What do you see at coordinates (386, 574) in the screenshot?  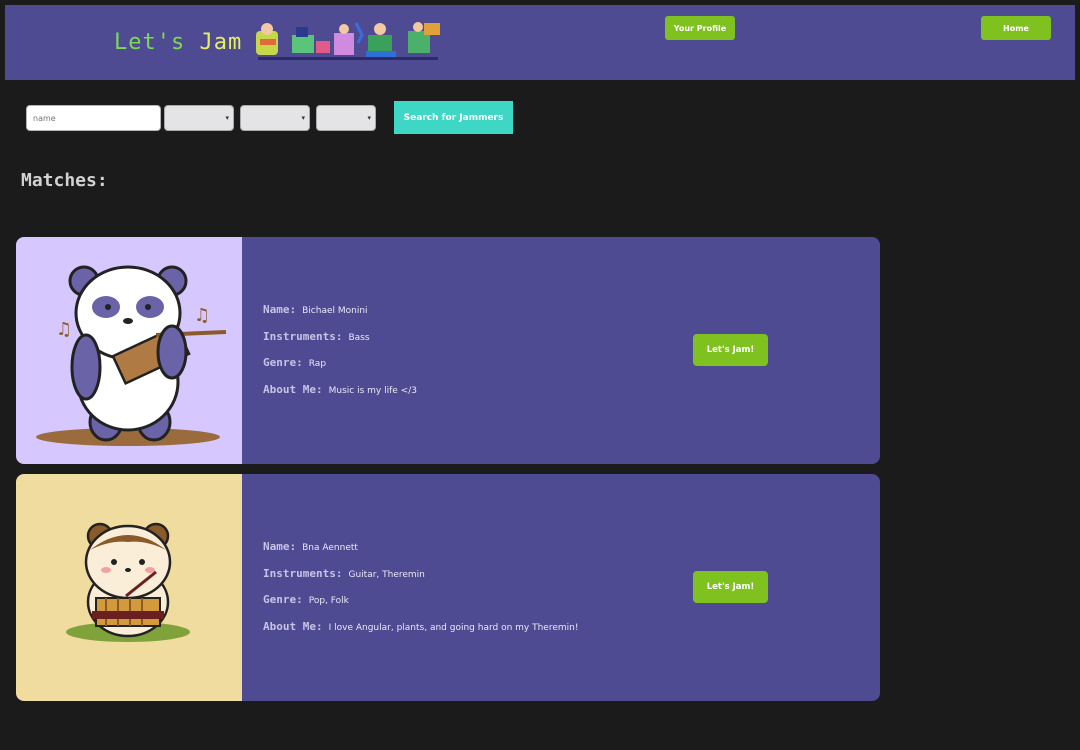 I see `instruments-value: Guitar, Theremin` at bounding box center [386, 574].